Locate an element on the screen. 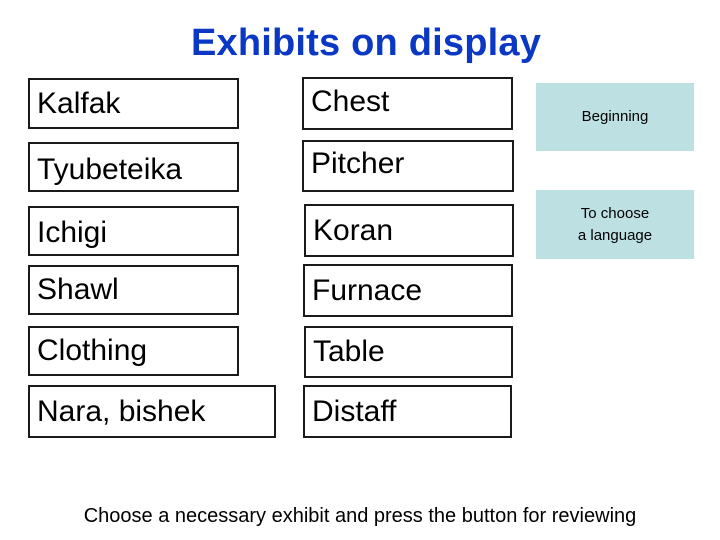 Image resolution: width=720 pixels, height=540 pixels. exhibit-distaff: Distaff is located at coordinates (407, 411).